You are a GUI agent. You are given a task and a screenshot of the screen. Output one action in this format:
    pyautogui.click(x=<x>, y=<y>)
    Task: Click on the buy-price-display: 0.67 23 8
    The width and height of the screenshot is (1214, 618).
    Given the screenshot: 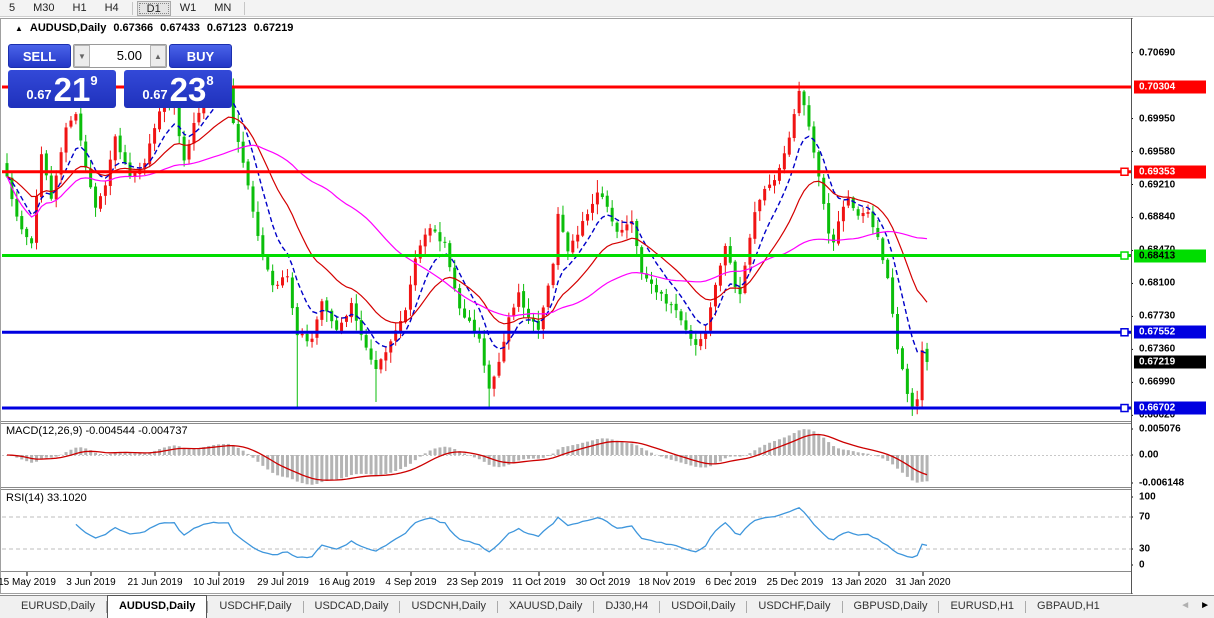 What is the action you would take?
    pyautogui.click(x=178, y=89)
    